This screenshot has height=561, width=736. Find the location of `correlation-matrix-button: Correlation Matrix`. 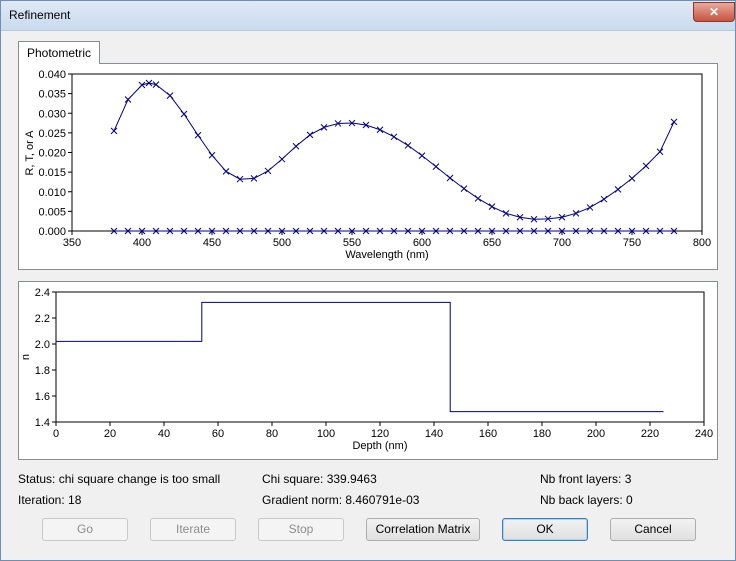

correlation-matrix-button: Correlation Matrix is located at coordinates (423, 529).